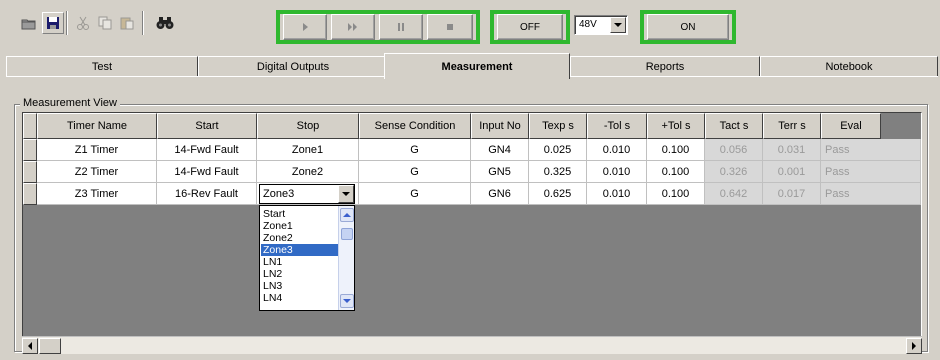 The width and height of the screenshot is (940, 360). What do you see at coordinates (849, 66) in the screenshot?
I see `tab-notebook: Notebook` at bounding box center [849, 66].